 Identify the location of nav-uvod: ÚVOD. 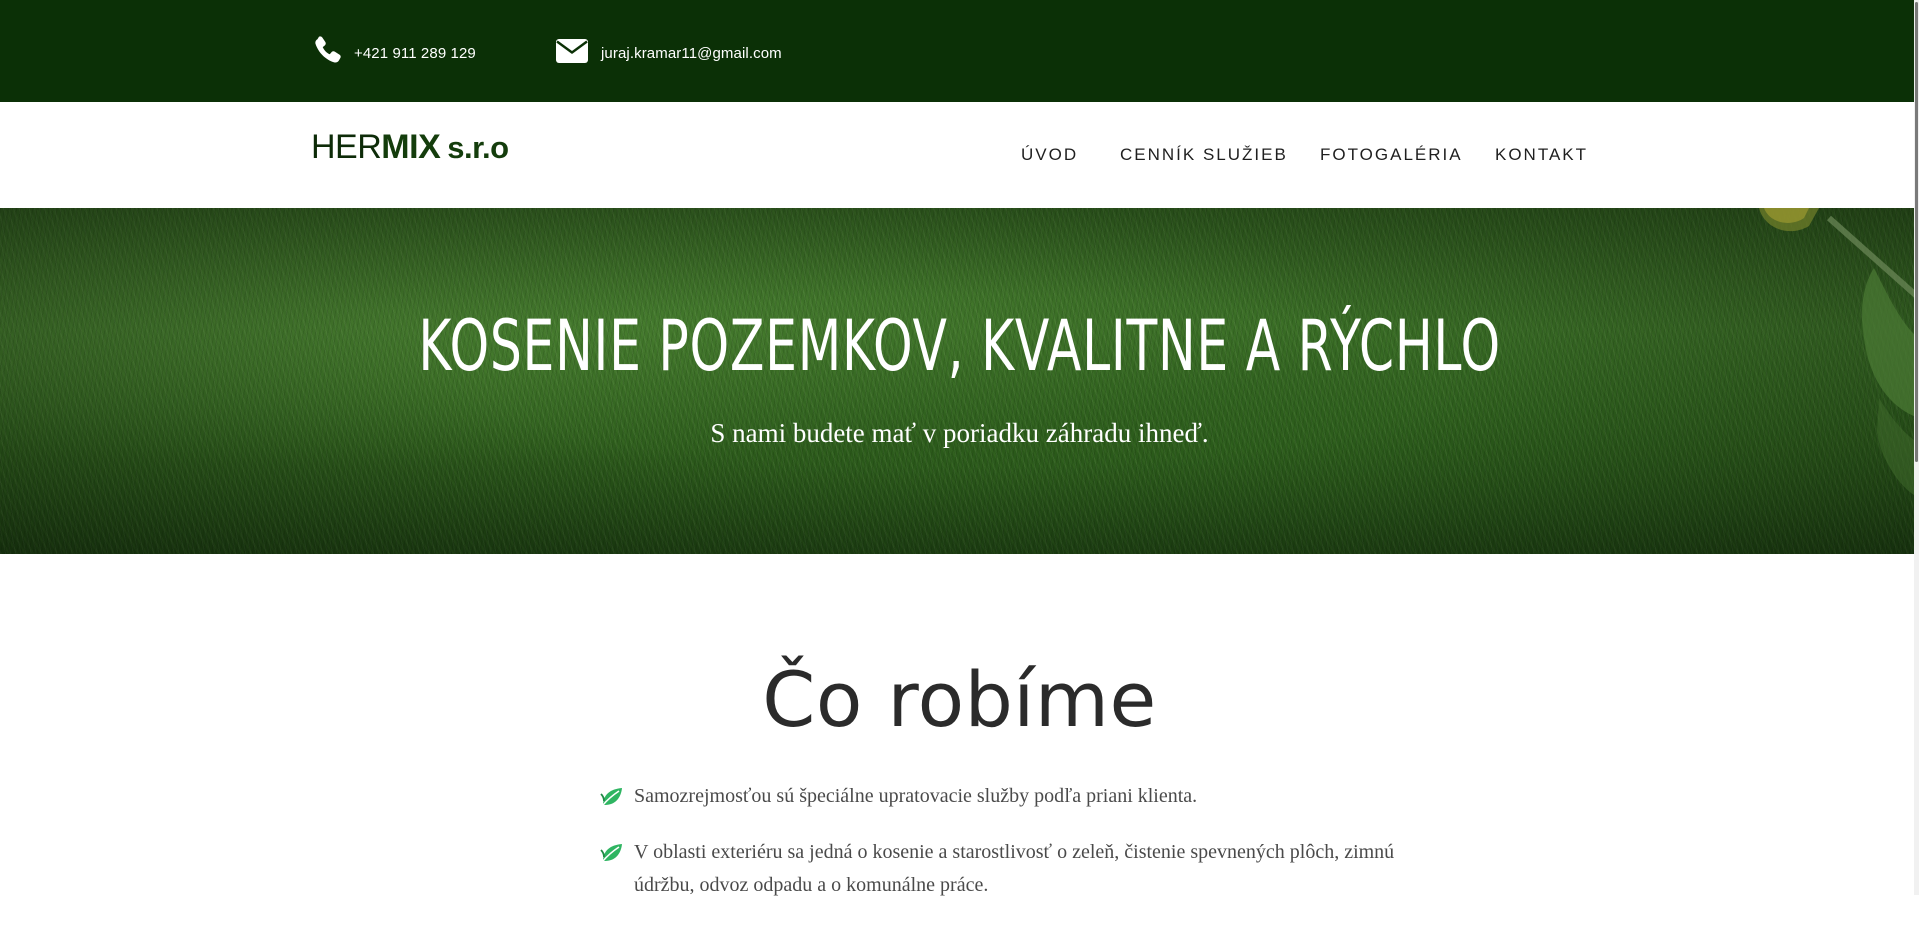
(1049, 155).